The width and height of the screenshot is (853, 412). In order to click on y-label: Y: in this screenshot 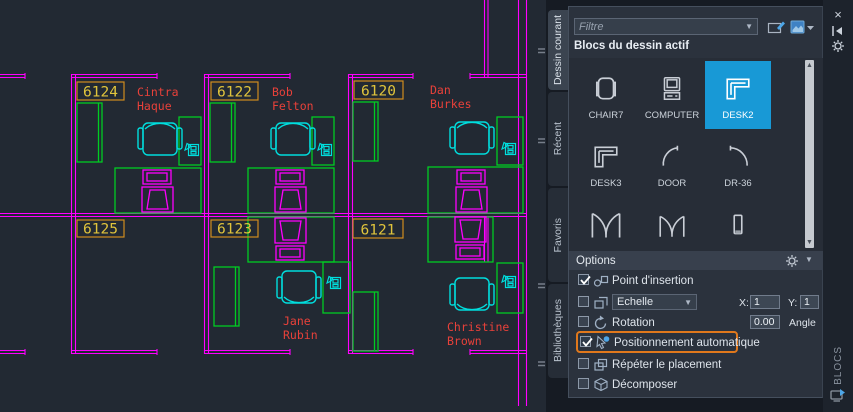, I will do `click(793, 303)`.